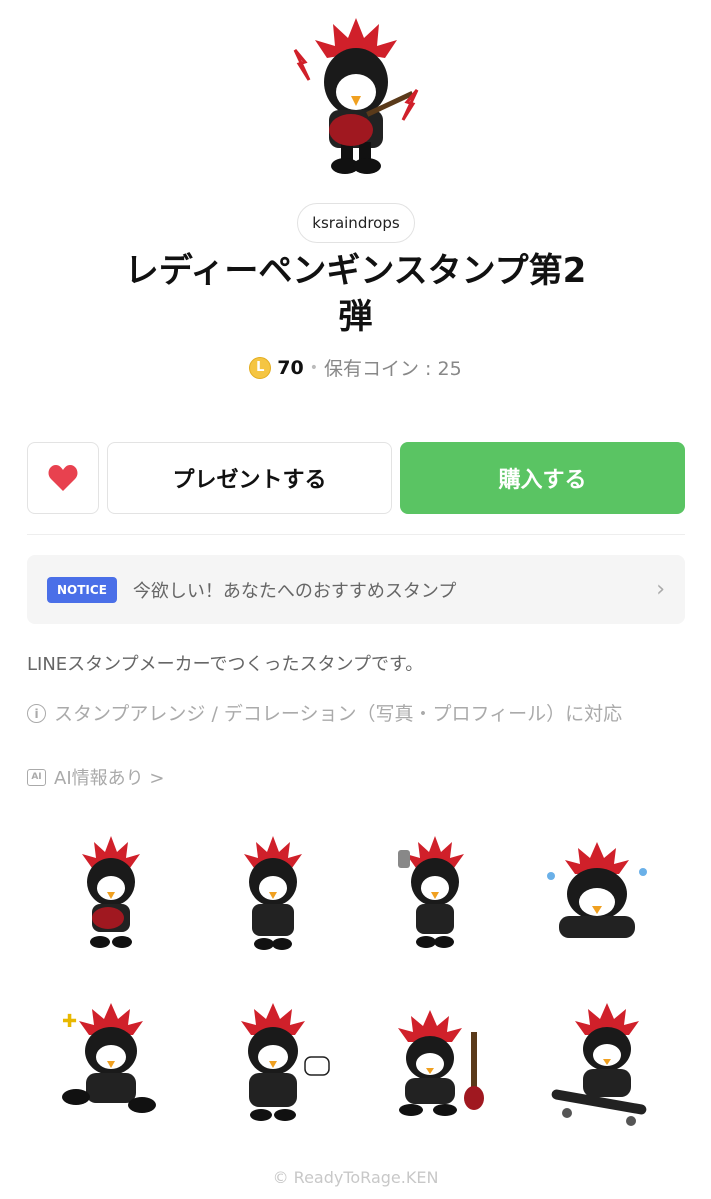  I want to click on info-icon: i, so click(36, 713).